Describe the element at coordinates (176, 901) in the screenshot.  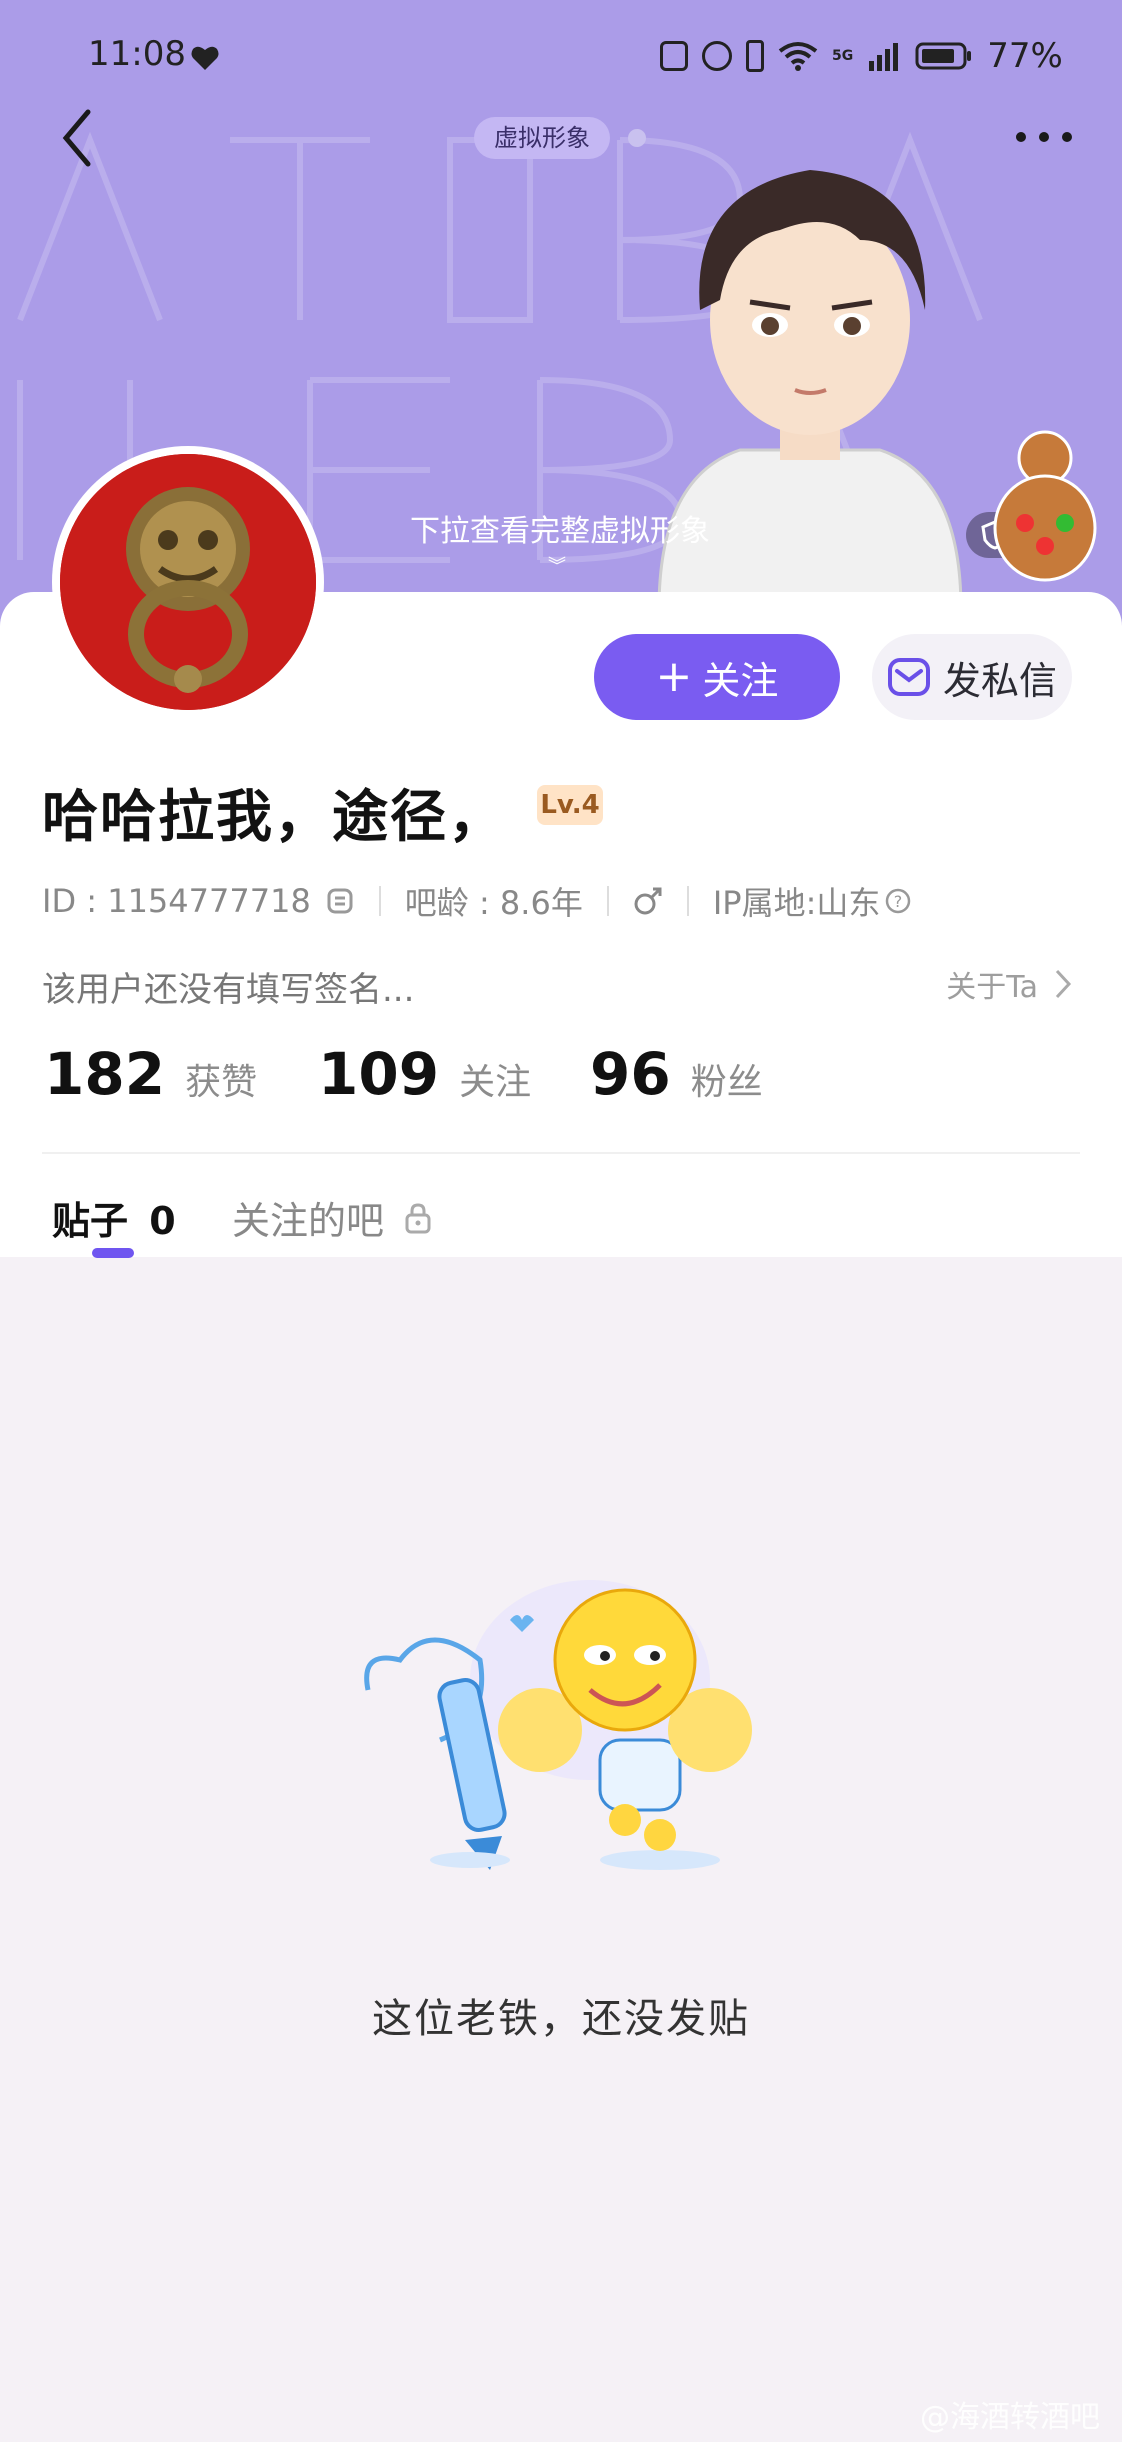
I see `user-id: ID : 1154777718` at that location.